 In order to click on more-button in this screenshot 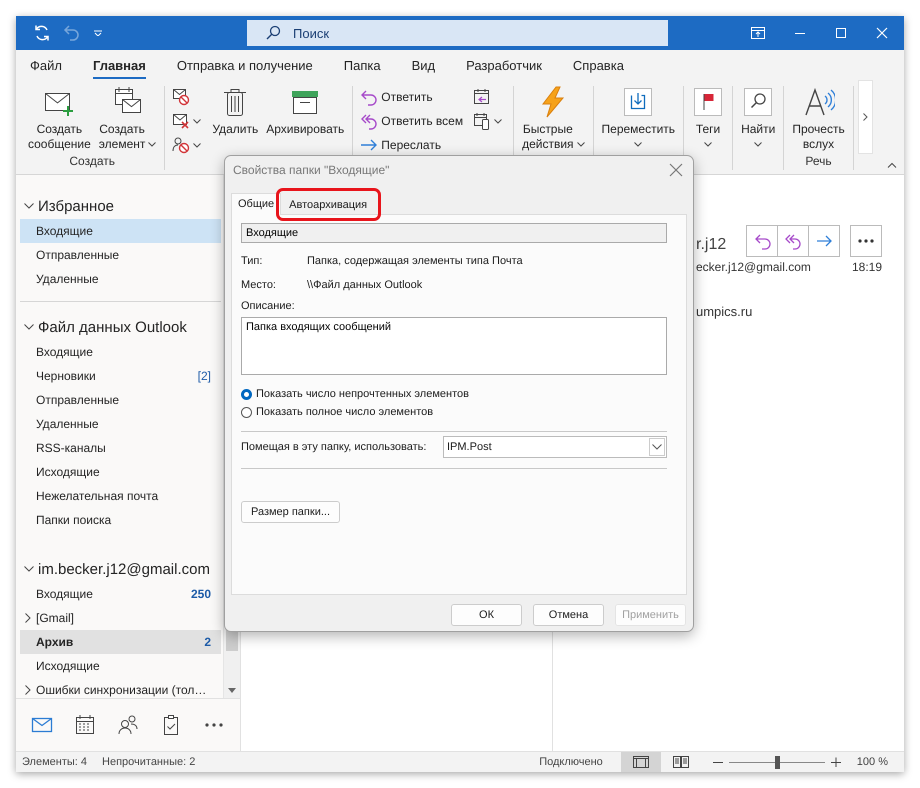, I will do `click(866, 241)`.